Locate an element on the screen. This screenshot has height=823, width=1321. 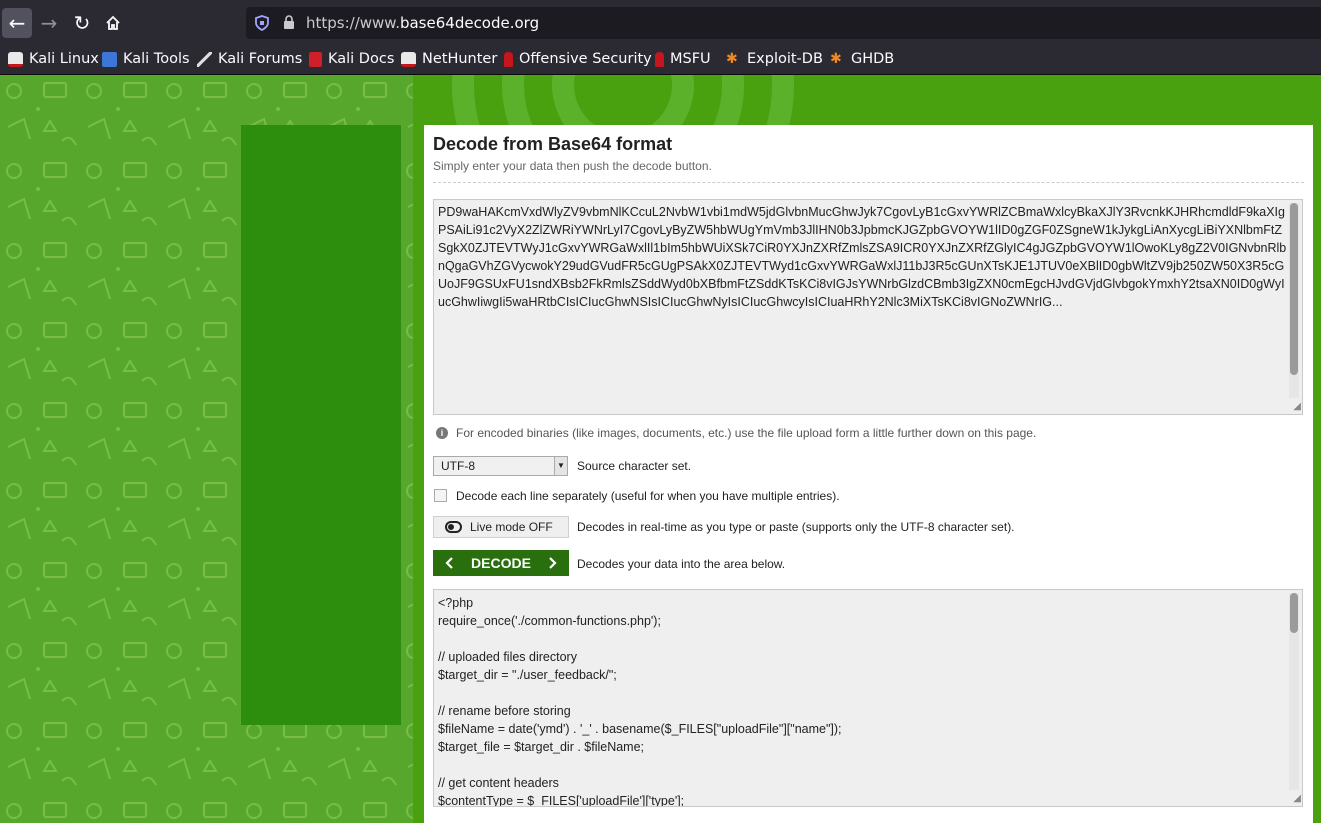
output-scrollbar-thumb is located at coordinates (1294, 613).